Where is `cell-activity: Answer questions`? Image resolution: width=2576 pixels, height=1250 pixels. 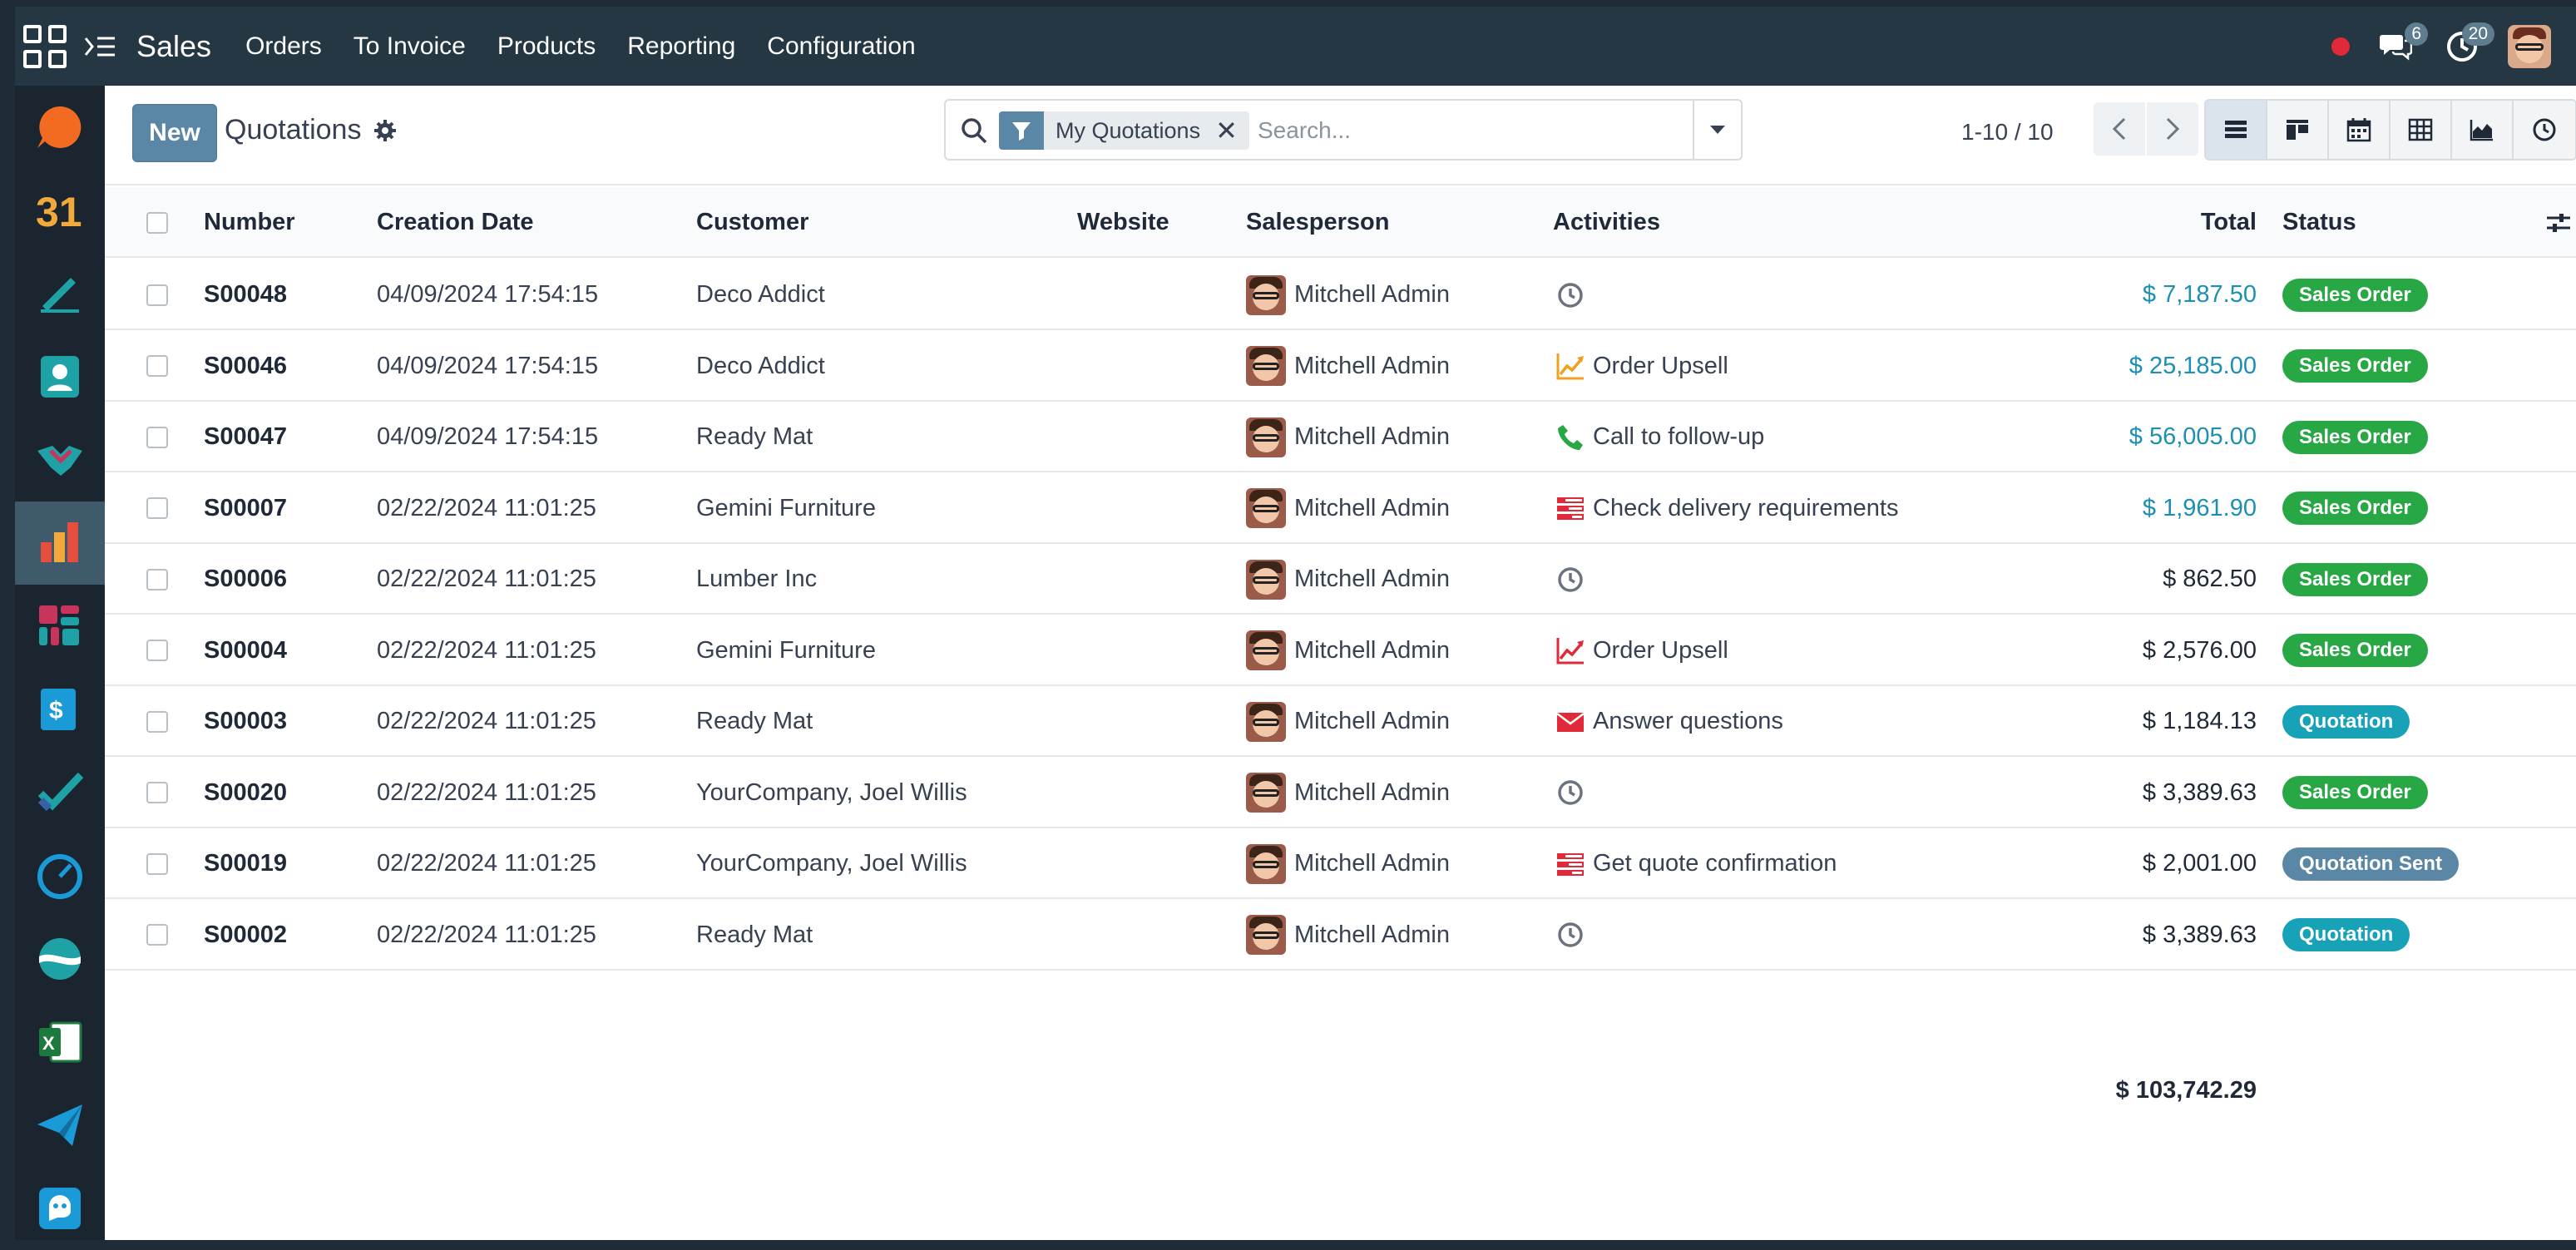
cell-activity: Answer questions is located at coordinates (1668, 721).